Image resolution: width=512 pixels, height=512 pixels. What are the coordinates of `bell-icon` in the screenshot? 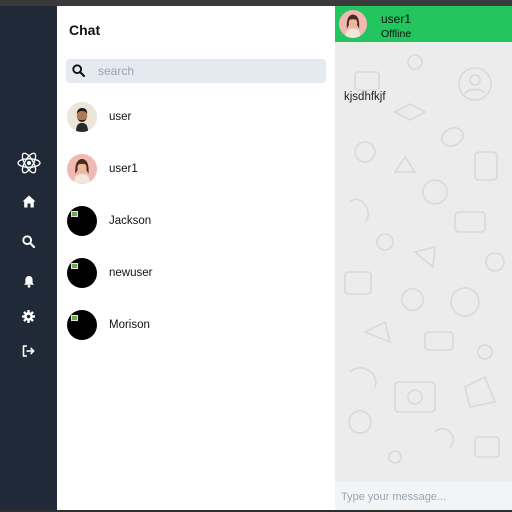 It's located at (28, 281).